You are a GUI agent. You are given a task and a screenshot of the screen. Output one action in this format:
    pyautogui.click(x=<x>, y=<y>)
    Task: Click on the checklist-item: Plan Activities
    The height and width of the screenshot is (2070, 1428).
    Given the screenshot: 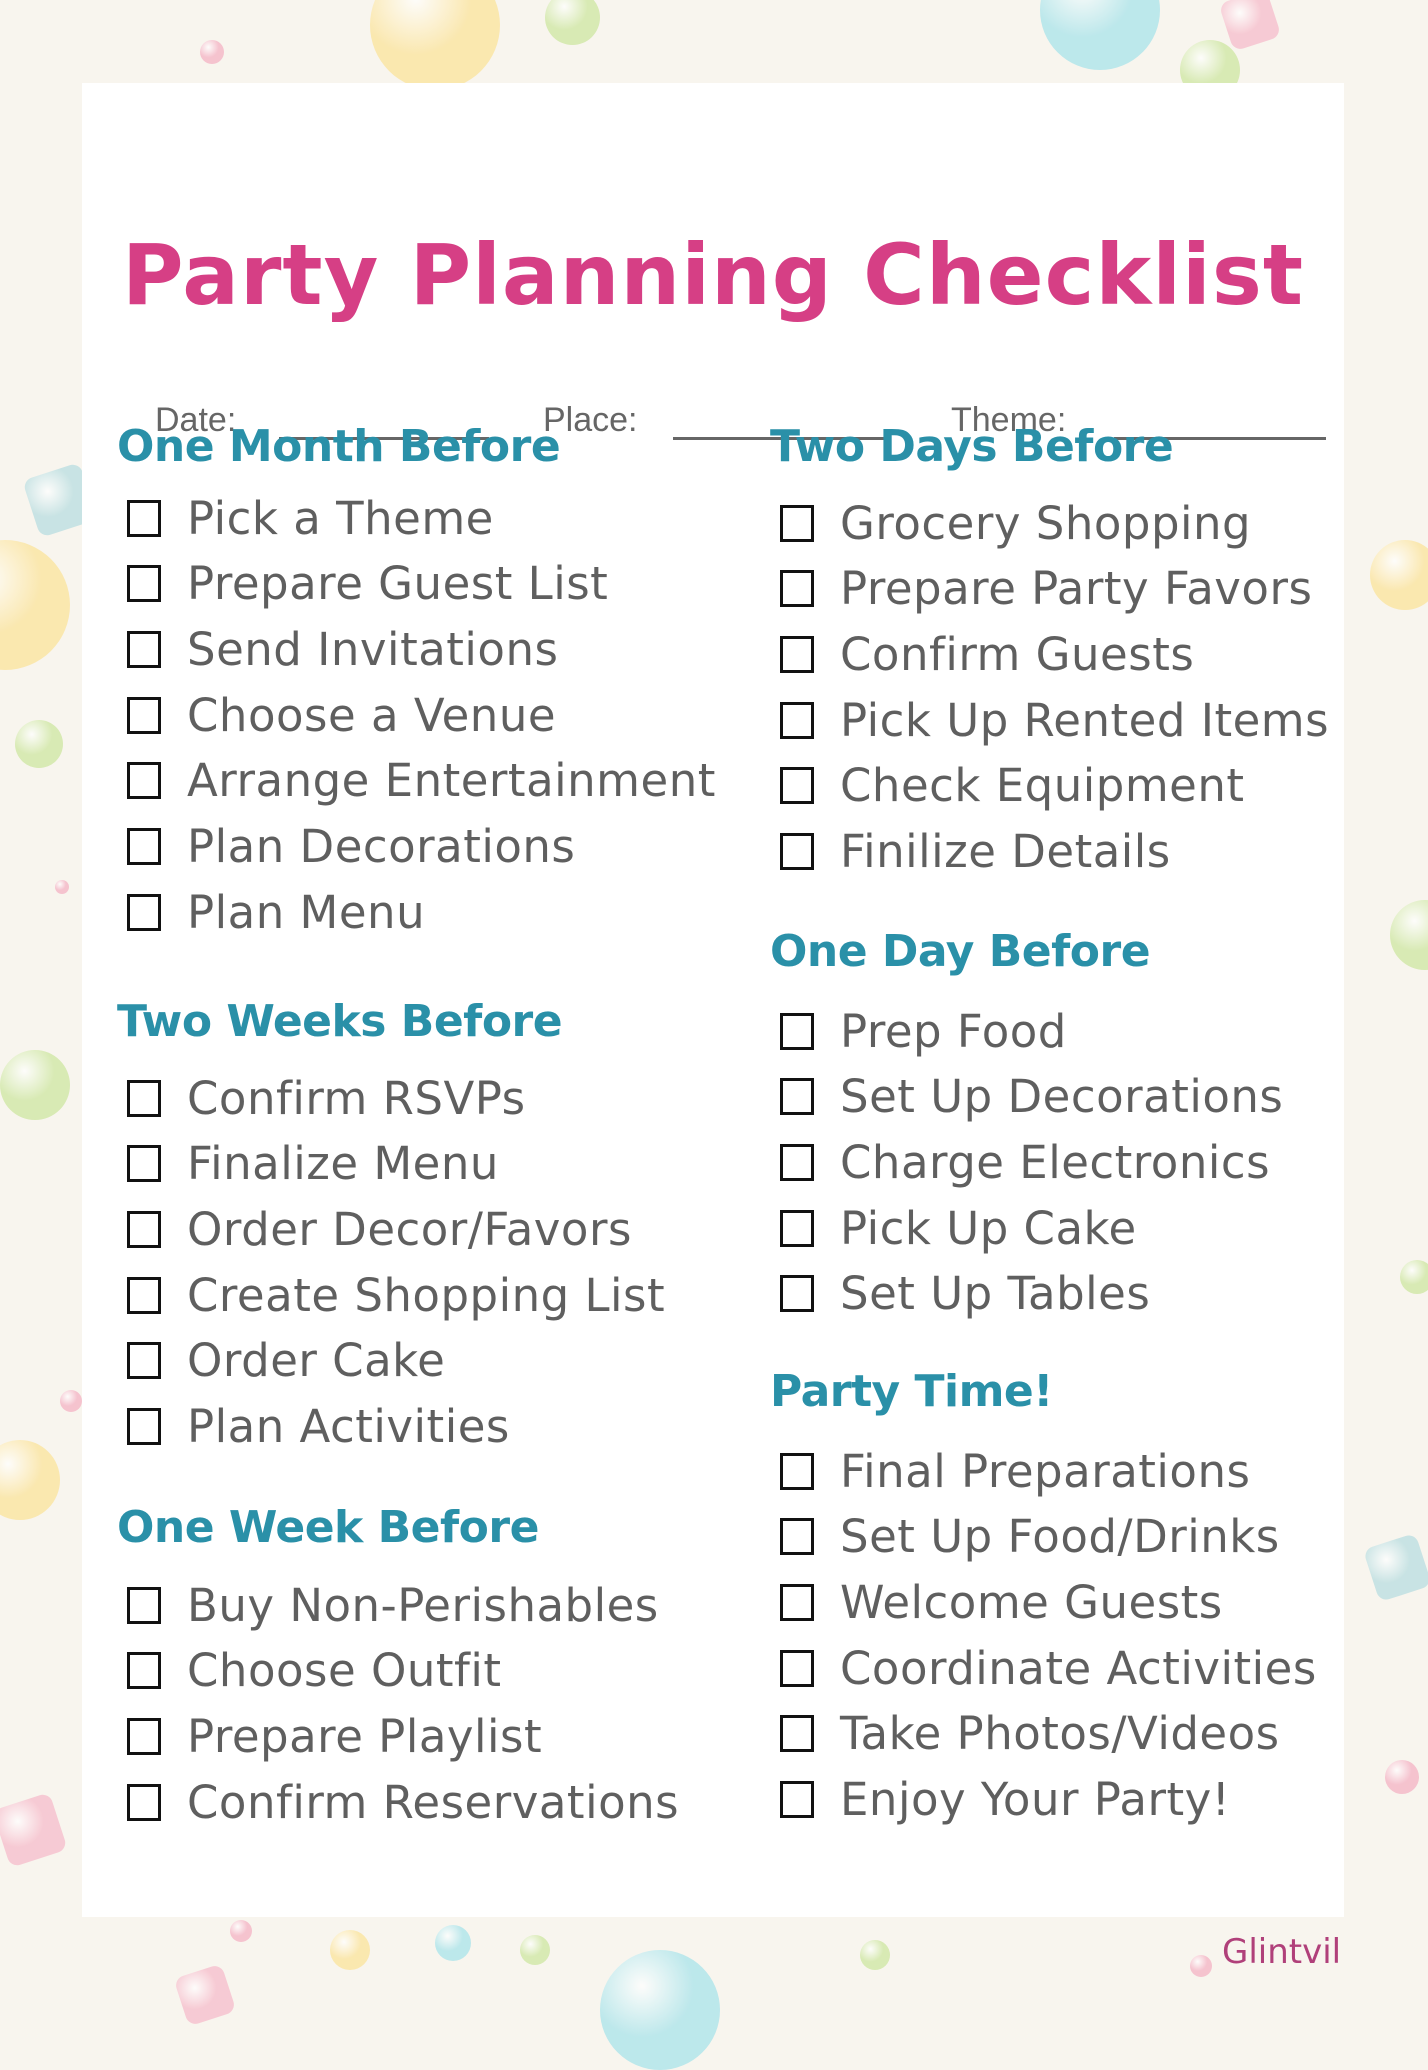 What is the action you would take?
    pyautogui.click(x=313, y=1427)
    